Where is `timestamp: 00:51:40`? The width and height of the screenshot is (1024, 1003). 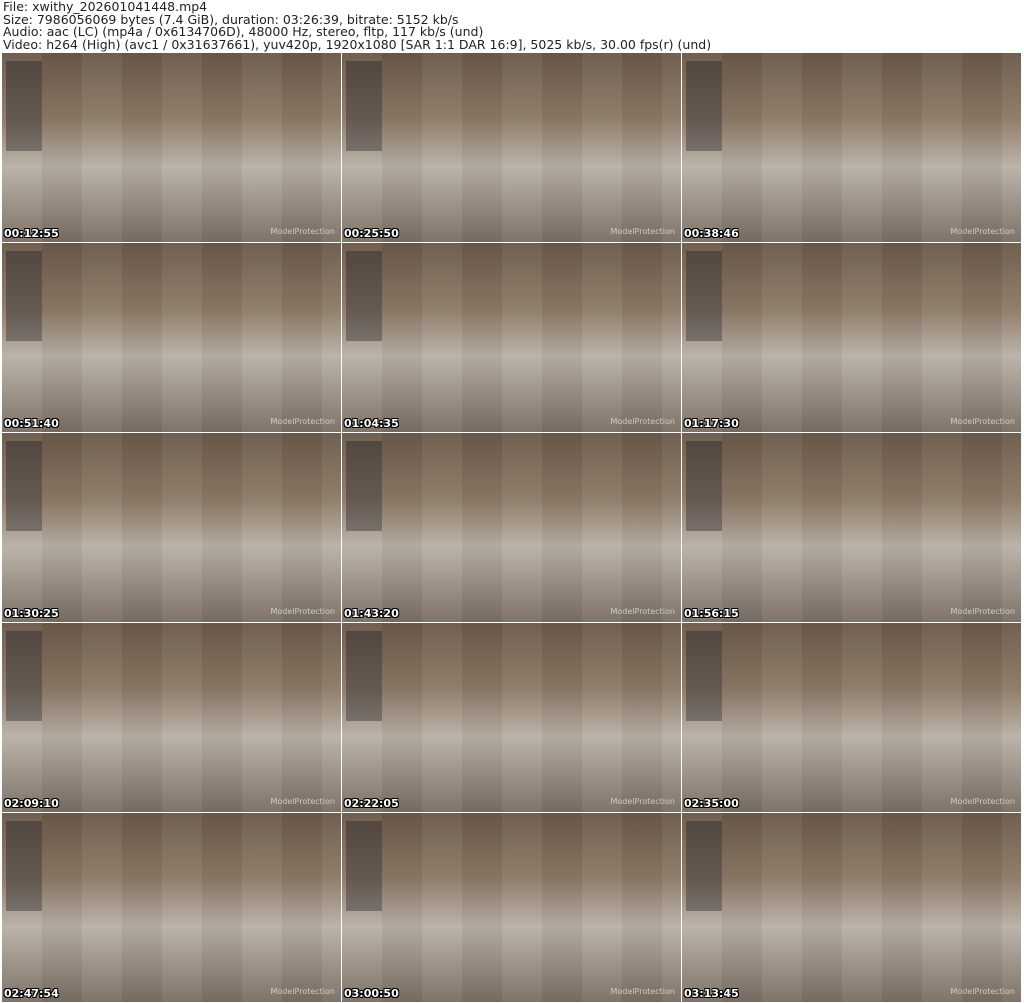
timestamp: 00:51:40 is located at coordinates (31, 423).